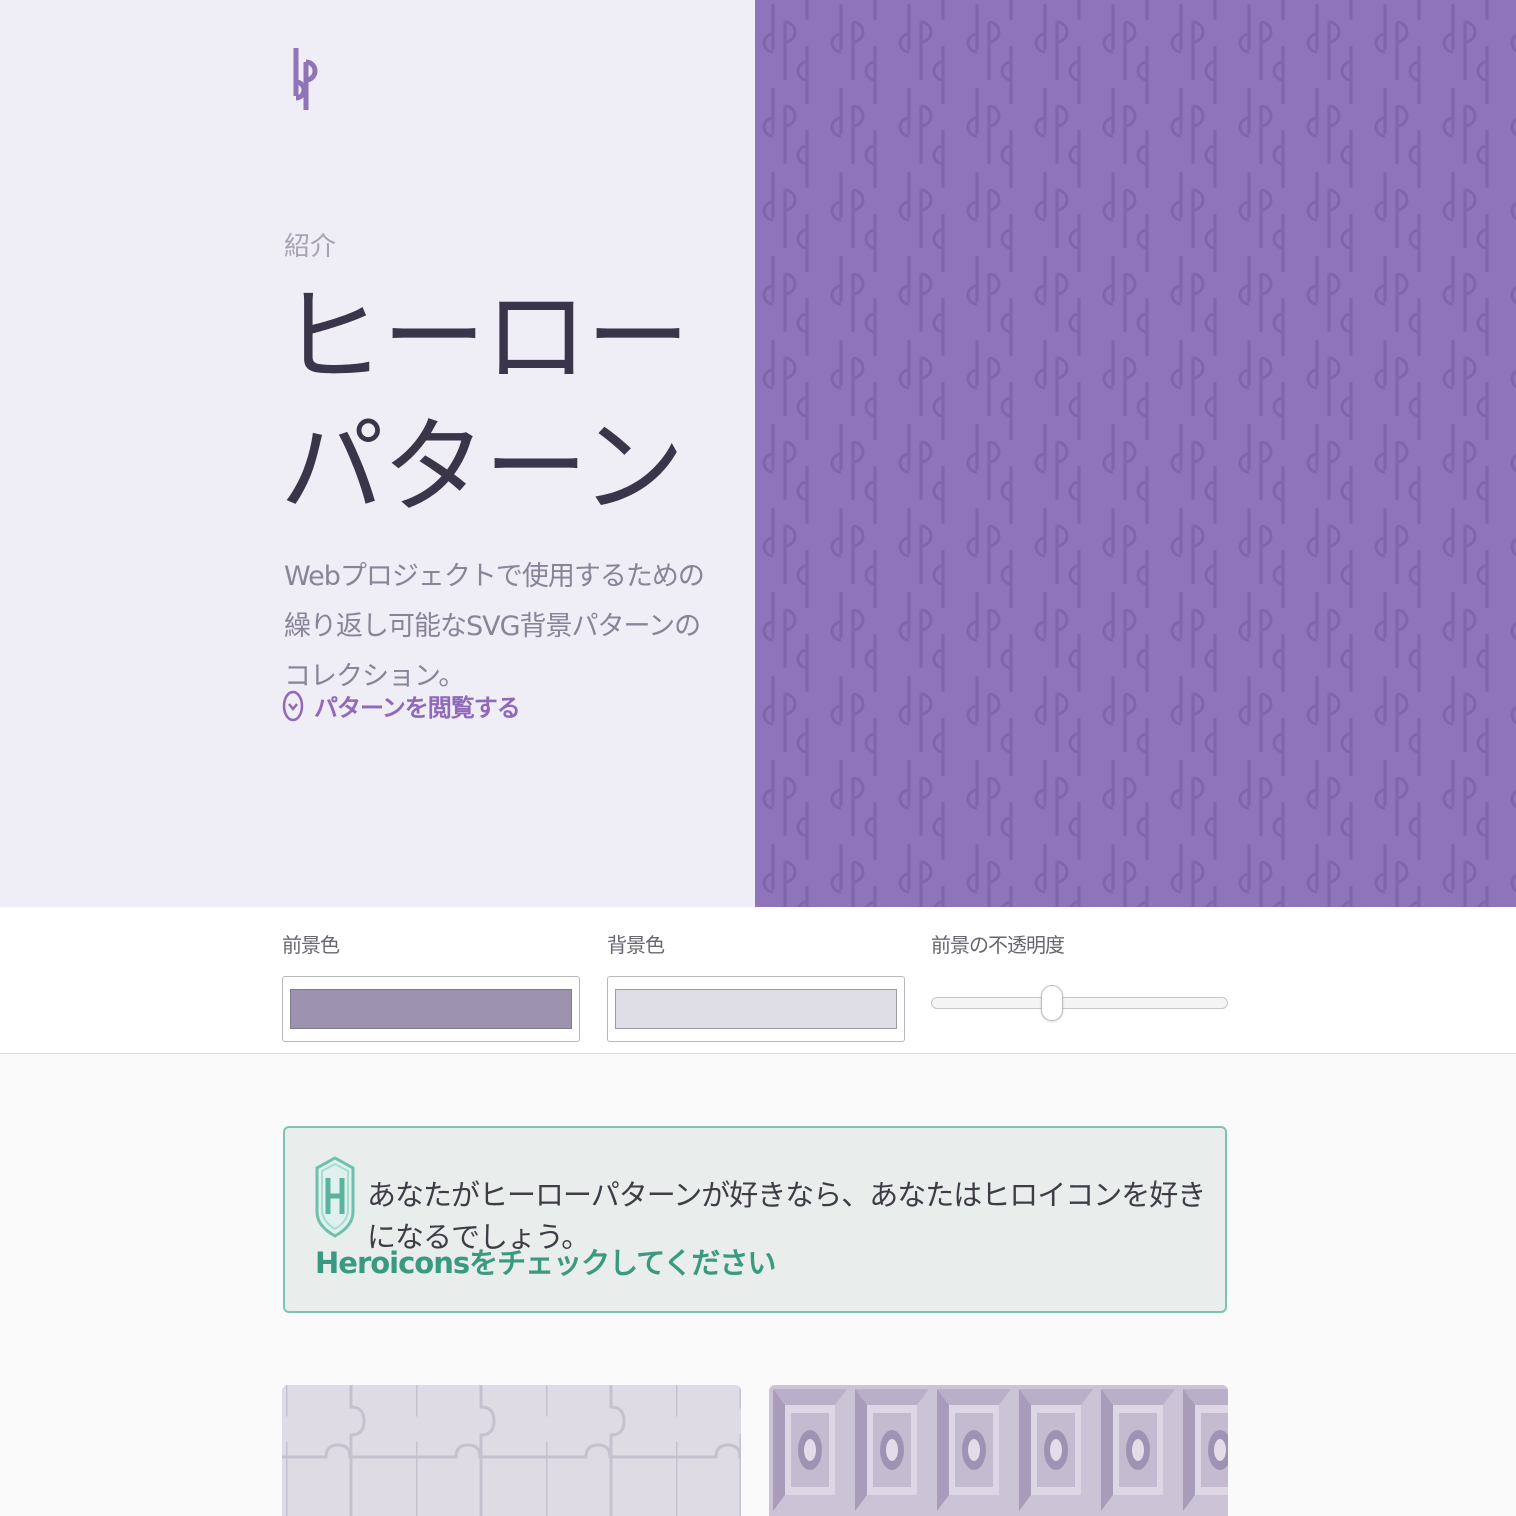 This screenshot has width=1516, height=1516. What do you see at coordinates (998, 945) in the screenshot?
I see `opacity-label: 前景の不透明度` at bounding box center [998, 945].